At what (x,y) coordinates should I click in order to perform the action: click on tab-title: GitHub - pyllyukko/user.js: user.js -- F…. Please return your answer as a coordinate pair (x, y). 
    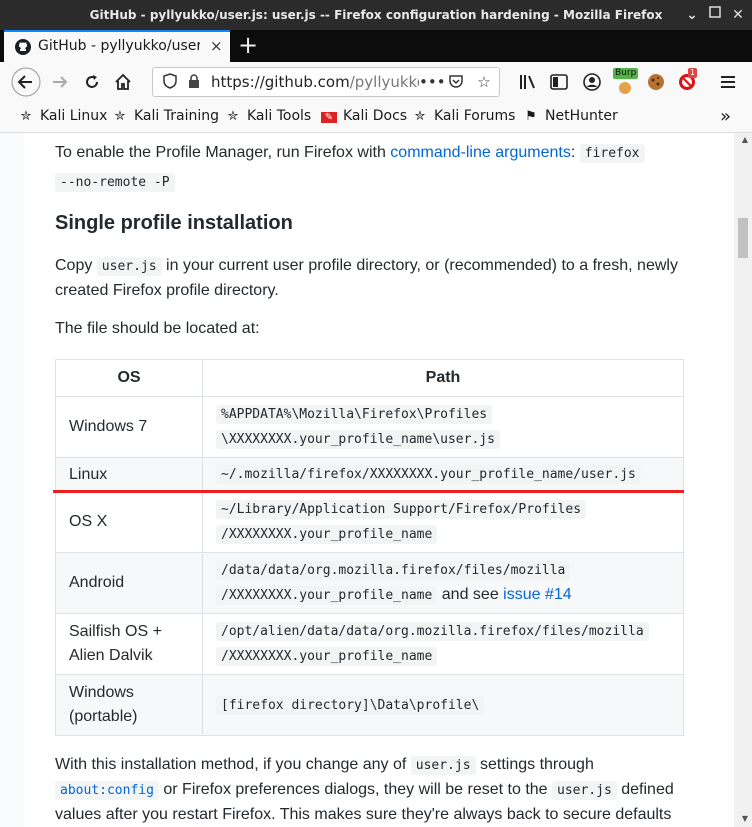
    Looking at the image, I should click on (119, 46).